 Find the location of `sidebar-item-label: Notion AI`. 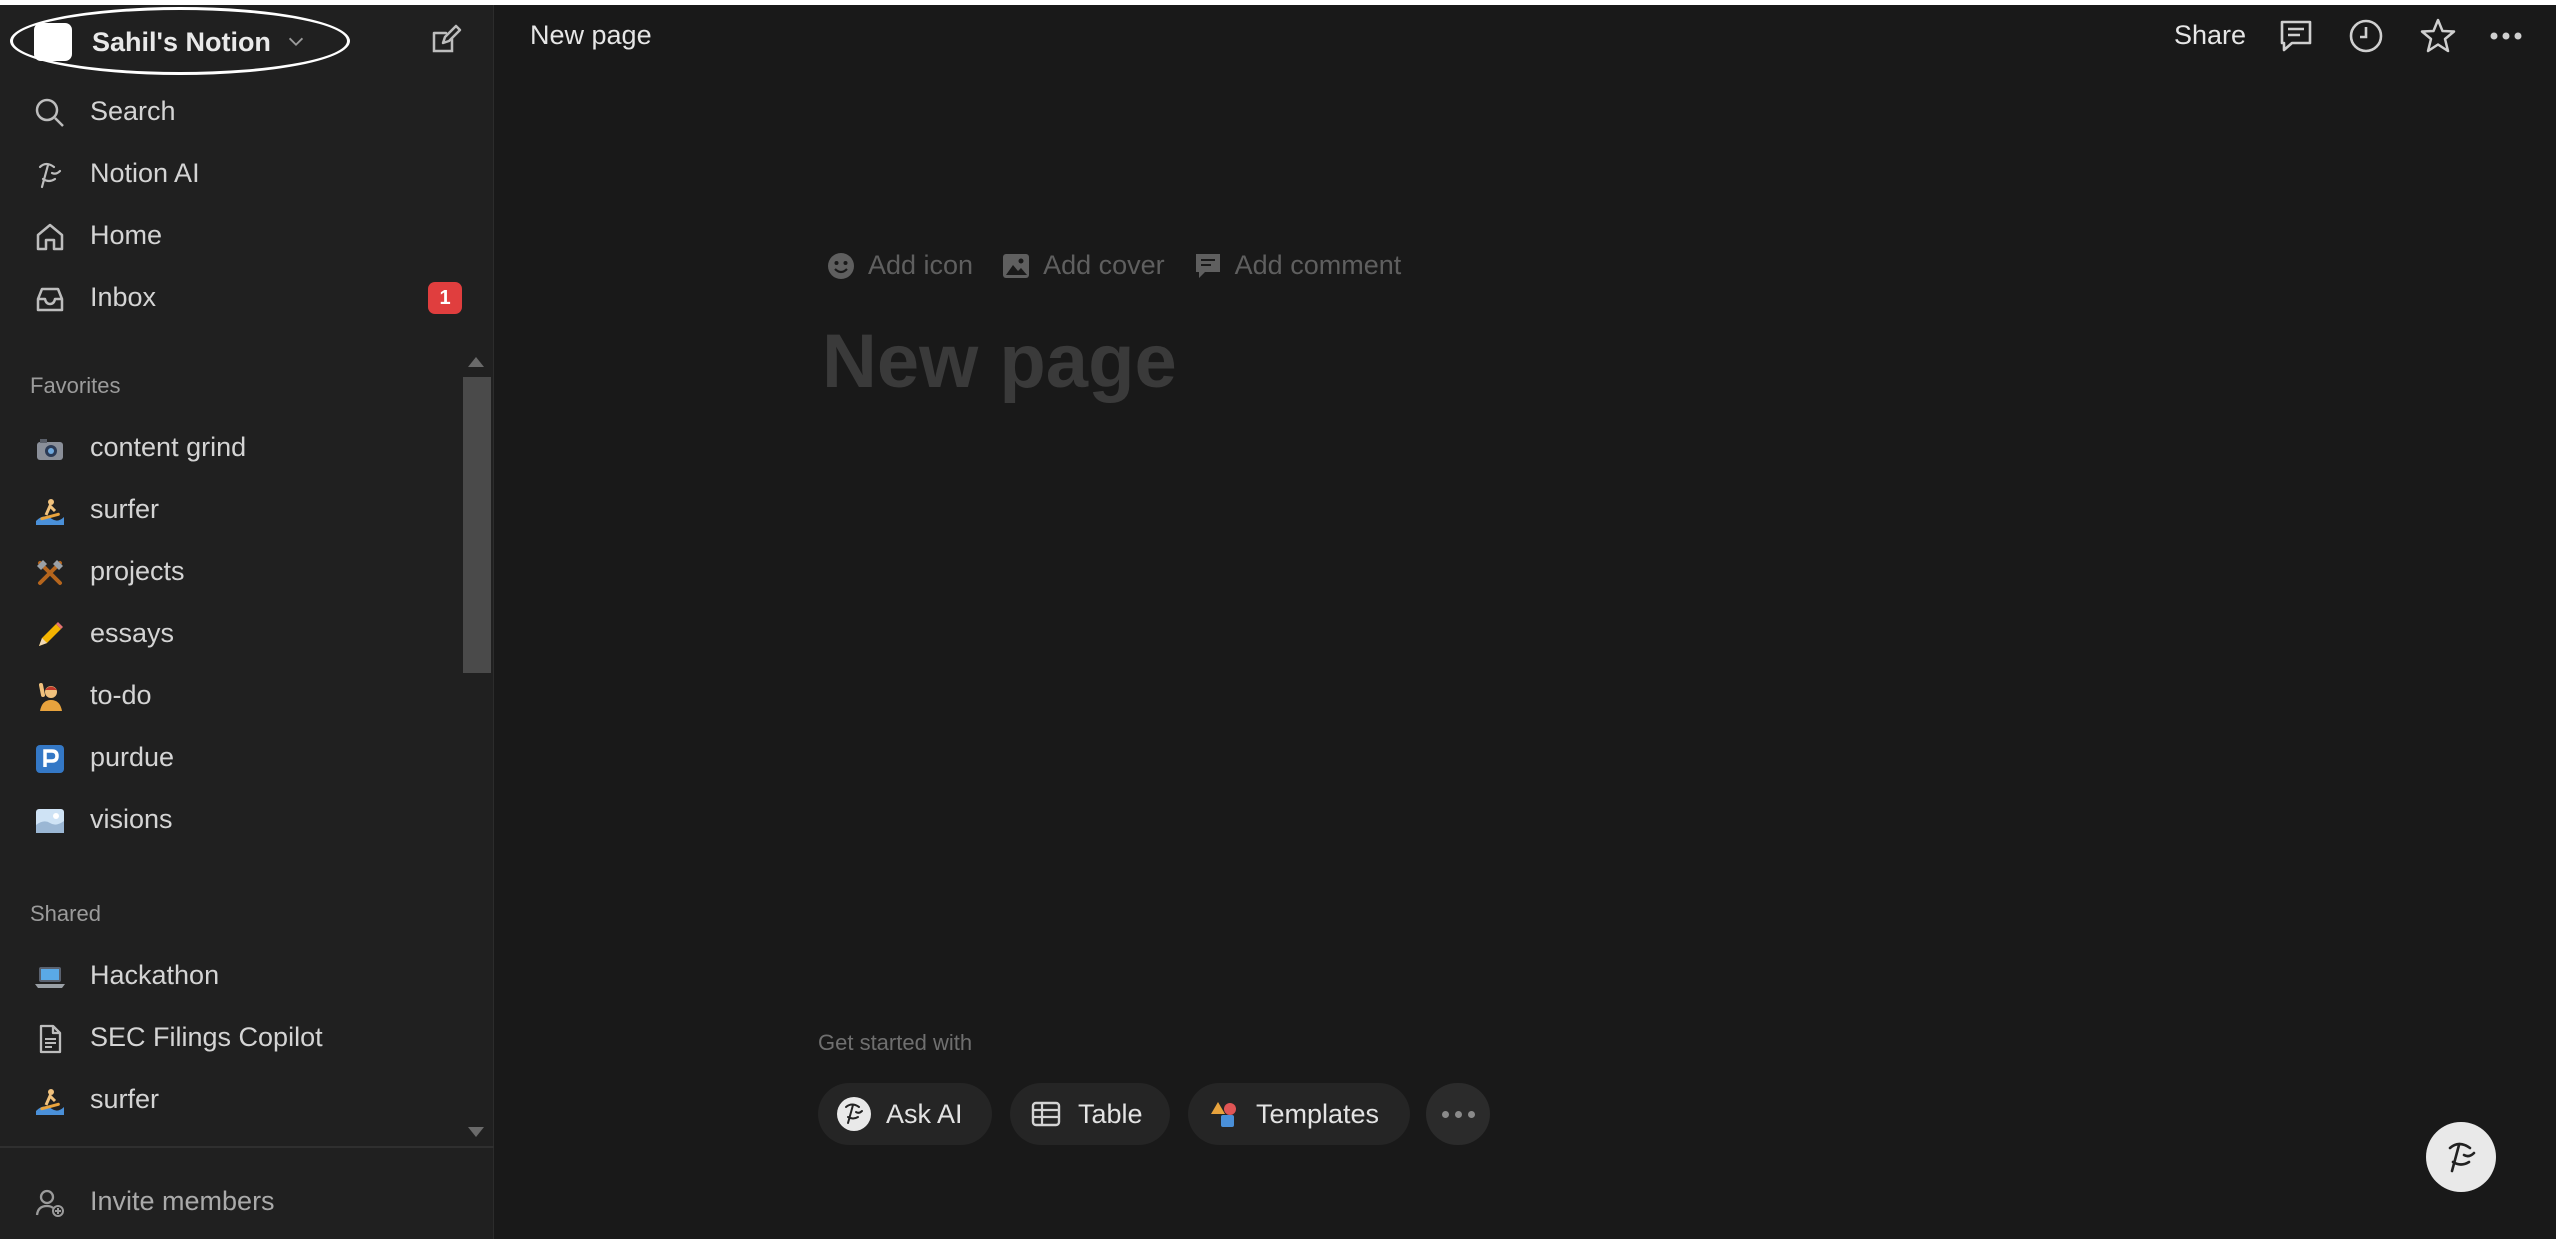

sidebar-item-label: Notion AI is located at coordinates (145, 172).